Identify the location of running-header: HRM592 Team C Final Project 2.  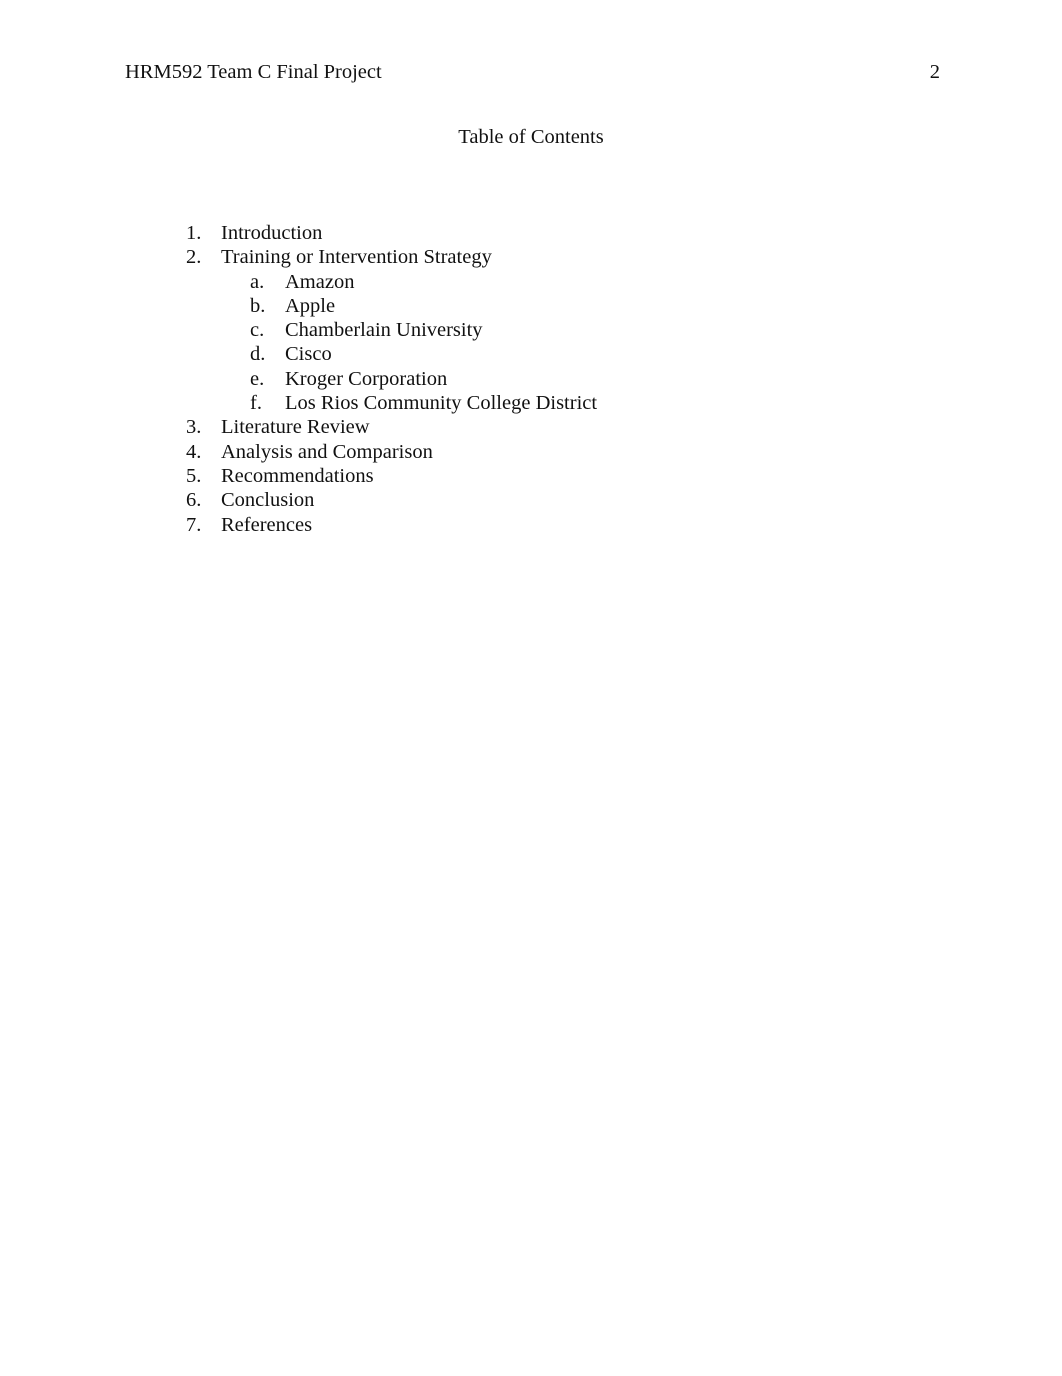
(532, 73).